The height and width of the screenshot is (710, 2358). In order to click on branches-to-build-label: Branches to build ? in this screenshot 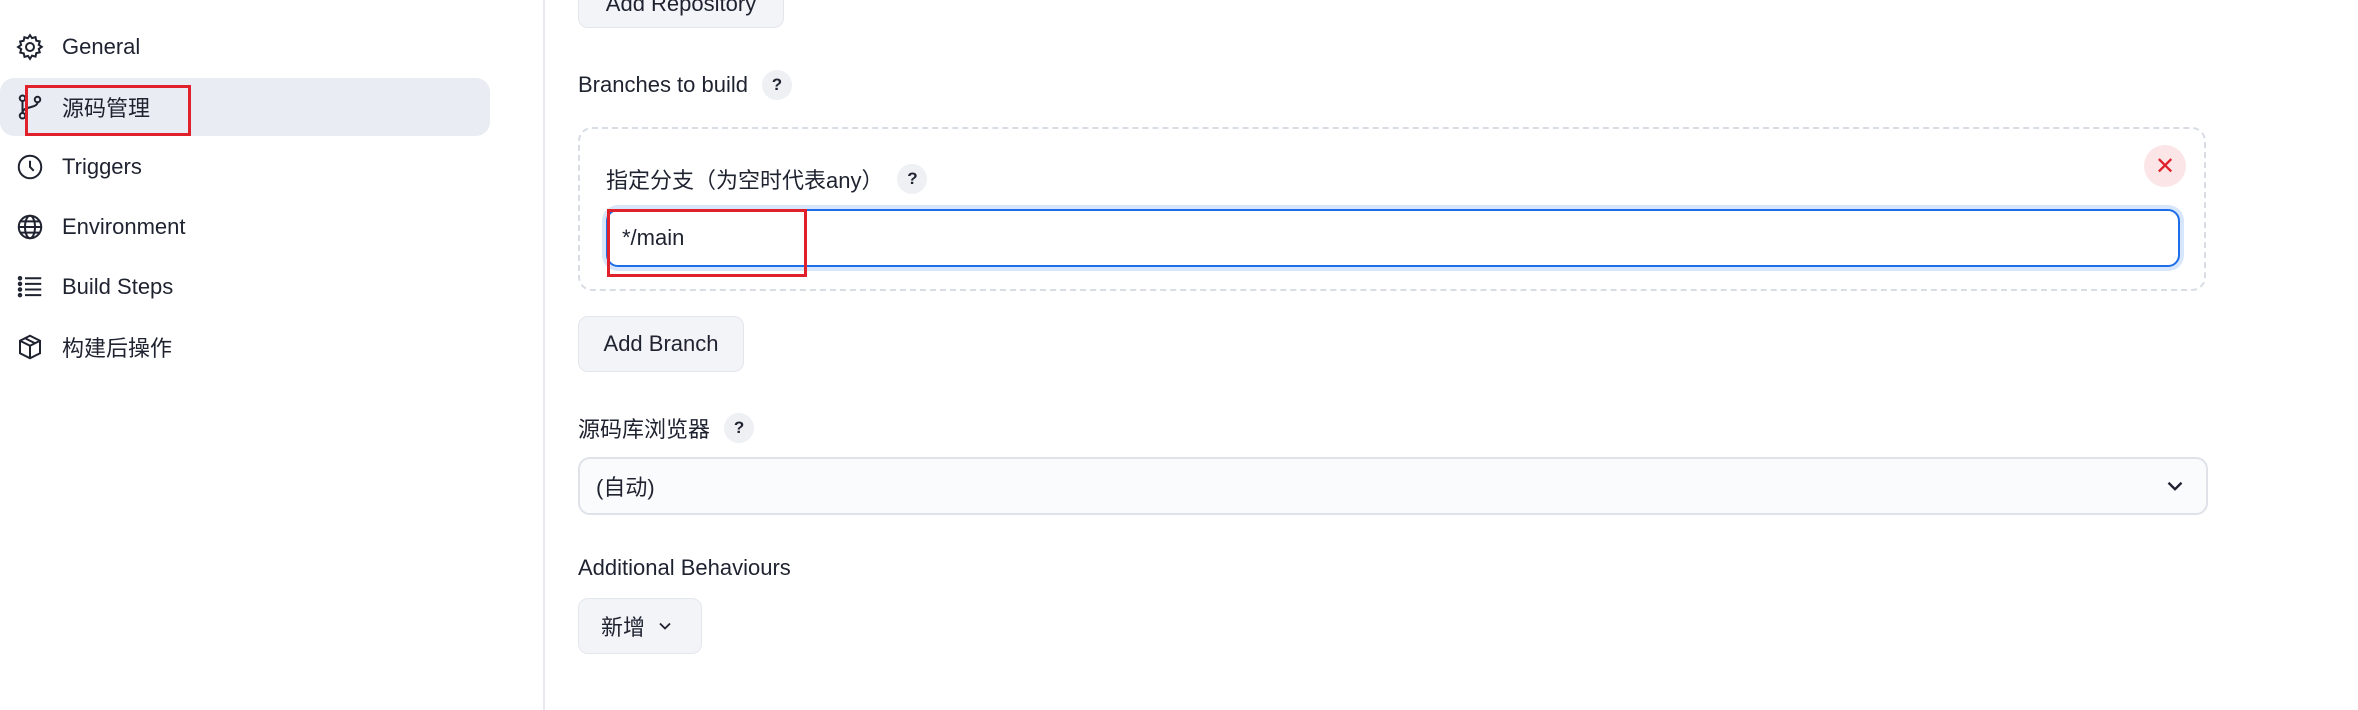, I will do `click(685, 85)`.